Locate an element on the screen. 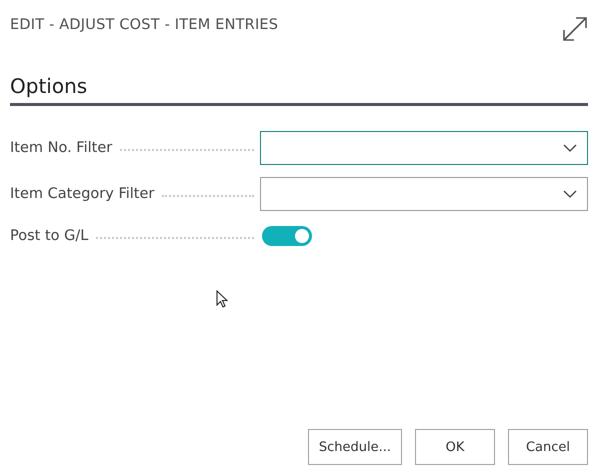 This screenshot has width=611, height=476. expand-icon is located at coordinates (575, 29).